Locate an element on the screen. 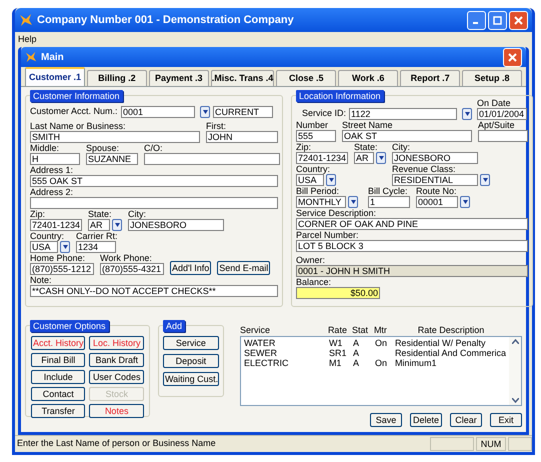 This screenshot has height=462, width=541. maximize-icon is located at coordinates (497, 20).